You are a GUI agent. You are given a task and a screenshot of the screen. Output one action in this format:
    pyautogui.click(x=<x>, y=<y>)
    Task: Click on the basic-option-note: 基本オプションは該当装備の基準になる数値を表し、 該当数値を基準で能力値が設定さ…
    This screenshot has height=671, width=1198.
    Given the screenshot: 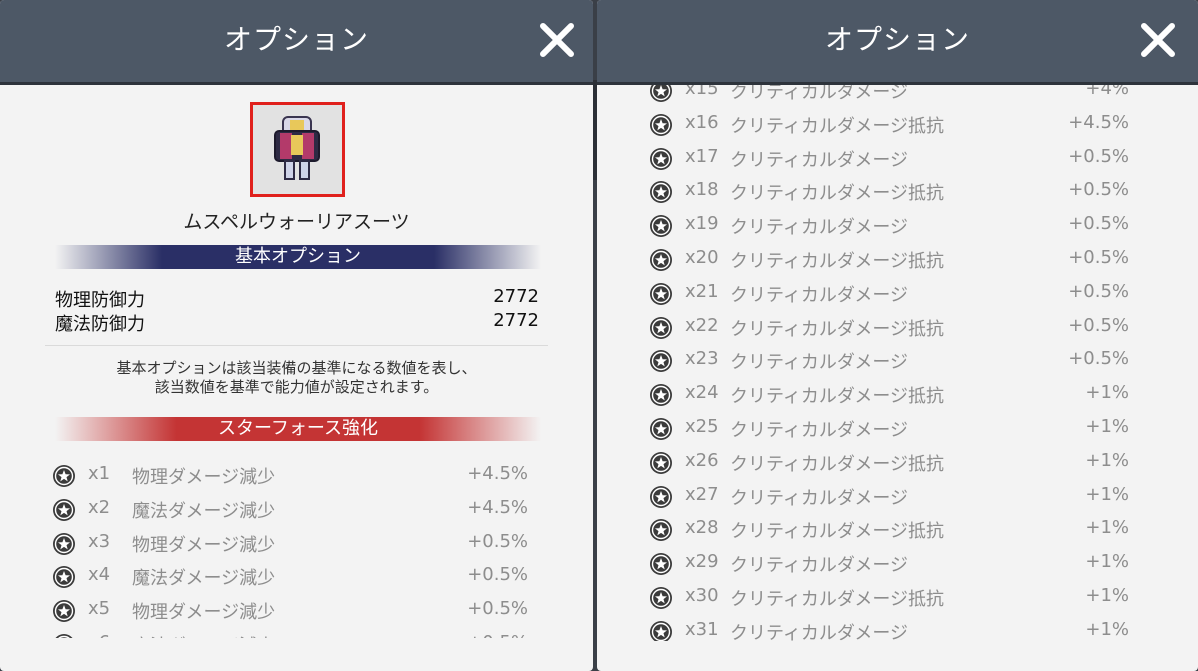 What is the action you would take?
    pyautogui.click(x=296, y=378)
    